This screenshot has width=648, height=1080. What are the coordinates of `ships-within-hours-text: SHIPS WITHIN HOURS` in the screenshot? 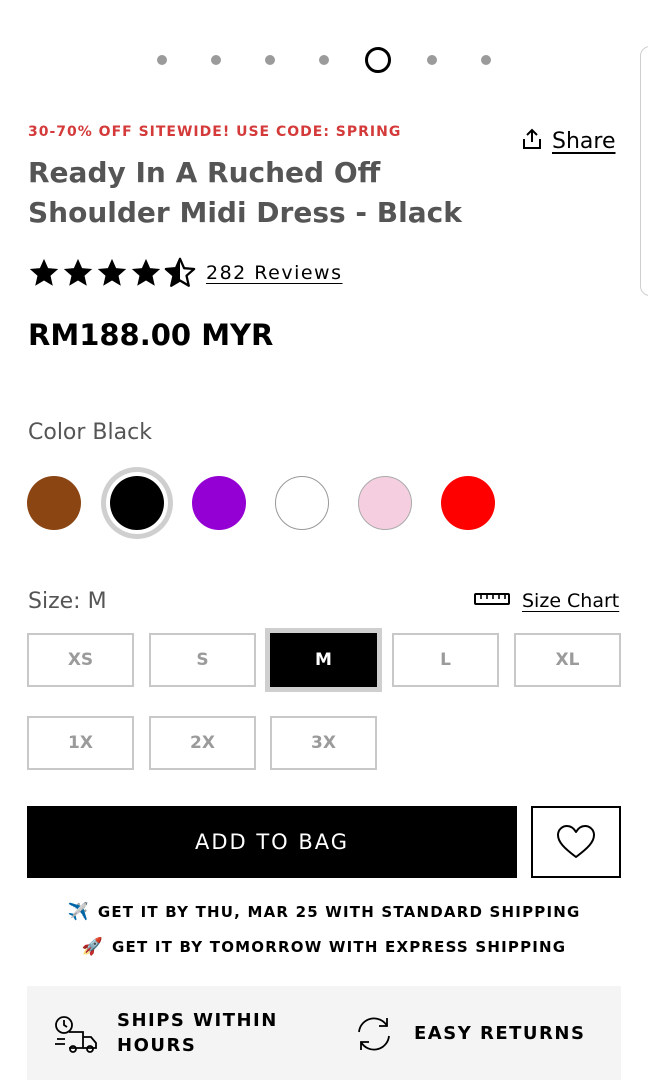 It's located at (197, 1033).